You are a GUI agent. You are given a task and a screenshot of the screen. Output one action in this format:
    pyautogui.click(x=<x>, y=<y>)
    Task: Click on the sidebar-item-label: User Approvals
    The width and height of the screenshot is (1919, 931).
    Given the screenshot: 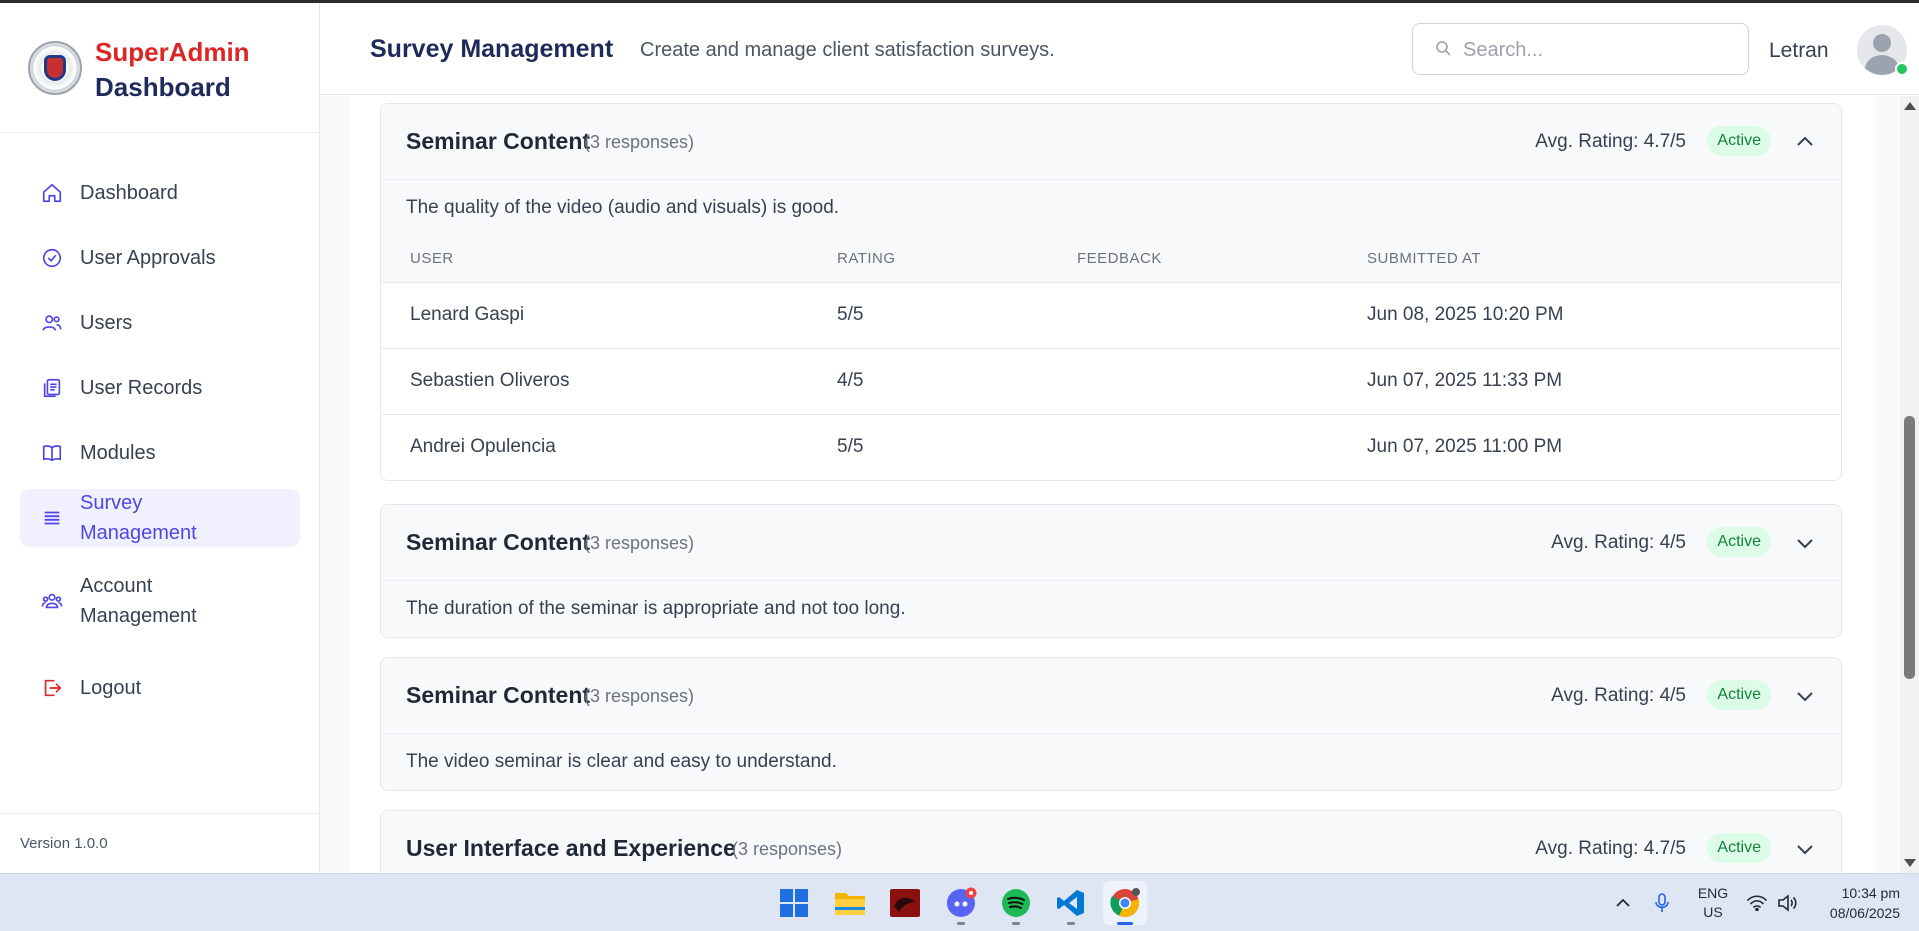 What is the action you would take?
    pyautogui.click(x=148, y=258)
    